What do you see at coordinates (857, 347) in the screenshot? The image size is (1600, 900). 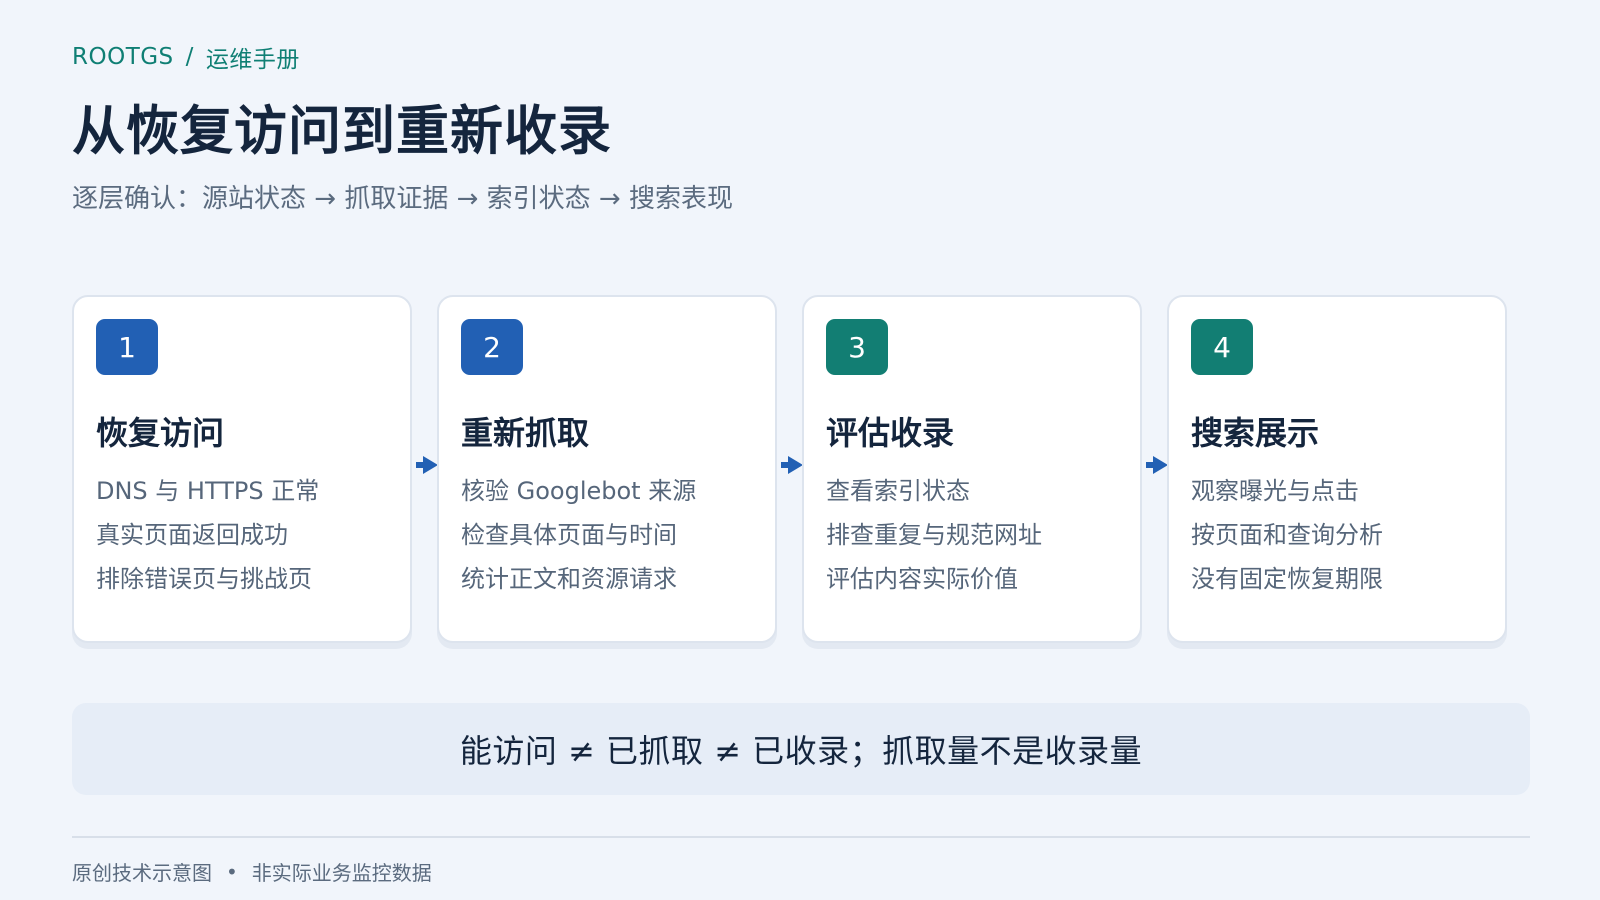 I see `step-number-badge: 3` at bounding box center [857, 347].